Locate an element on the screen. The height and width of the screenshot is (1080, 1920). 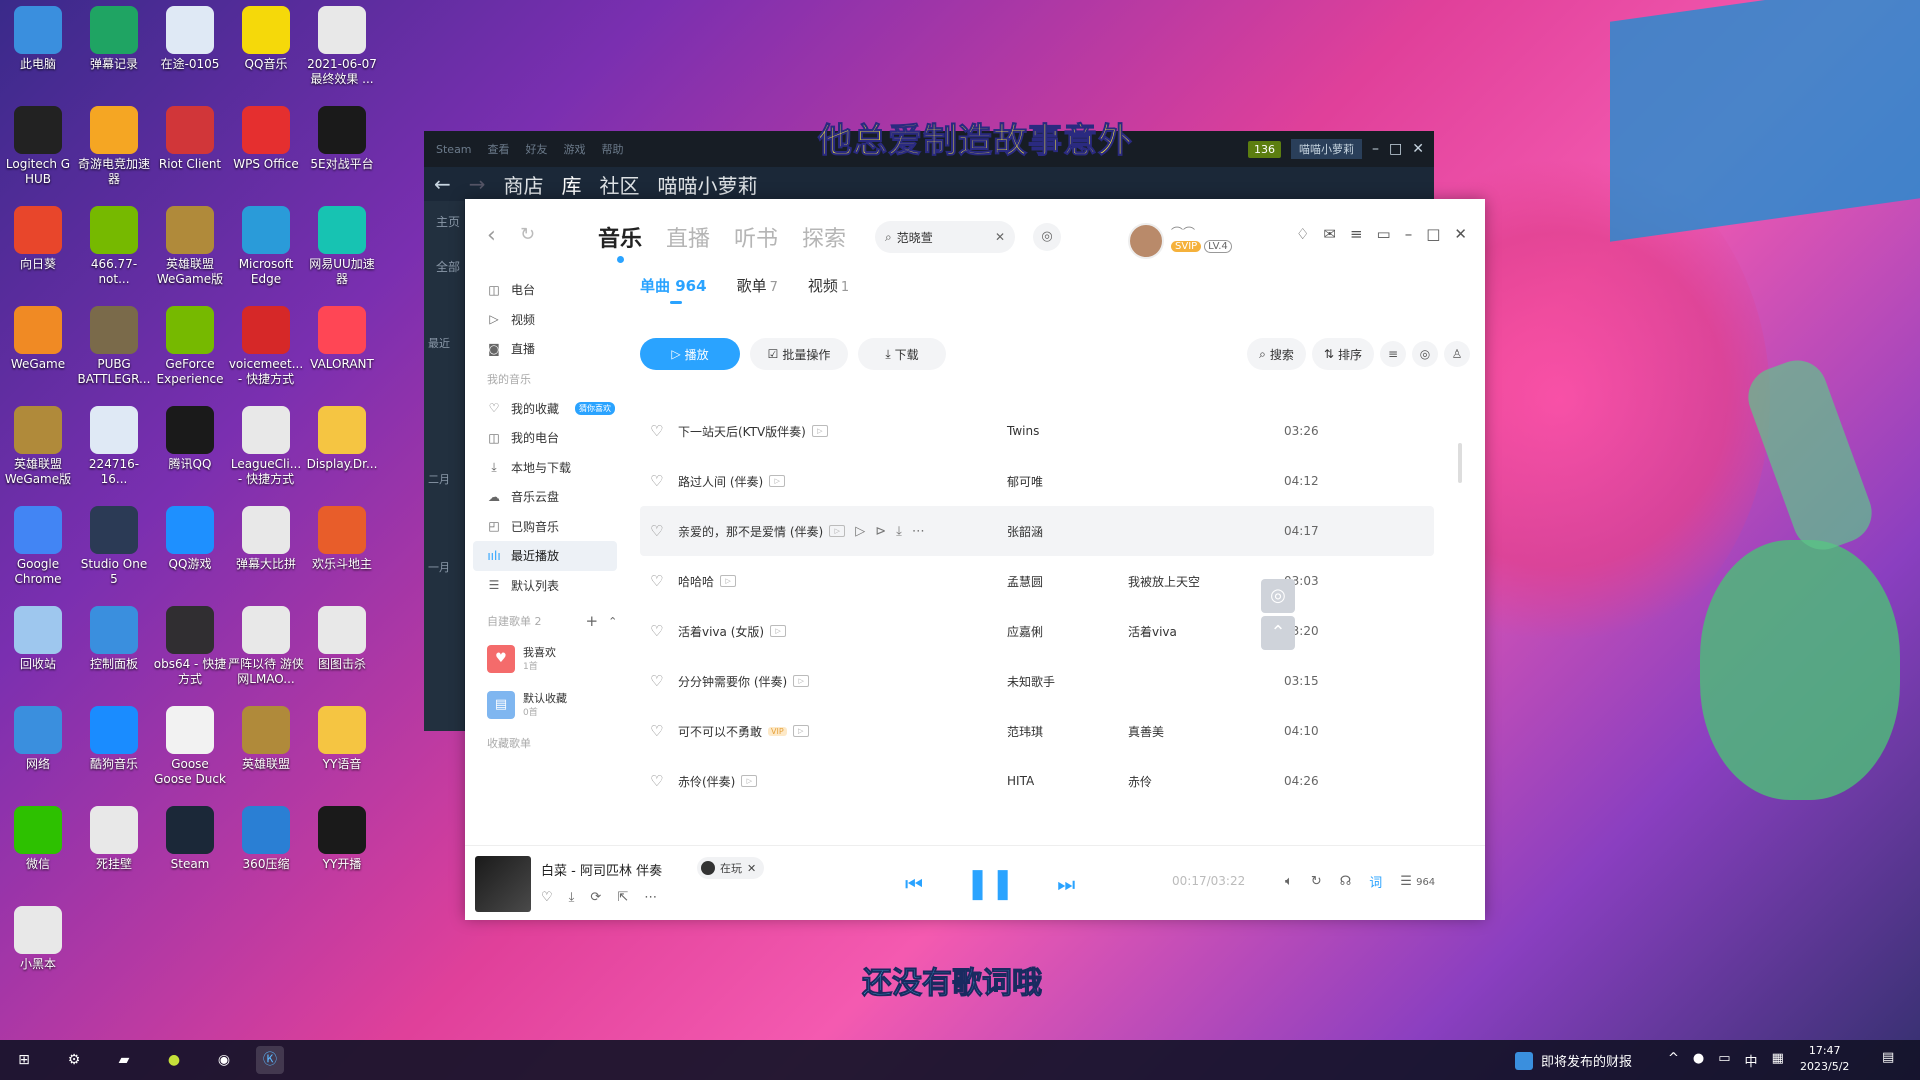
avatar is located at coordinates (1146, 241).